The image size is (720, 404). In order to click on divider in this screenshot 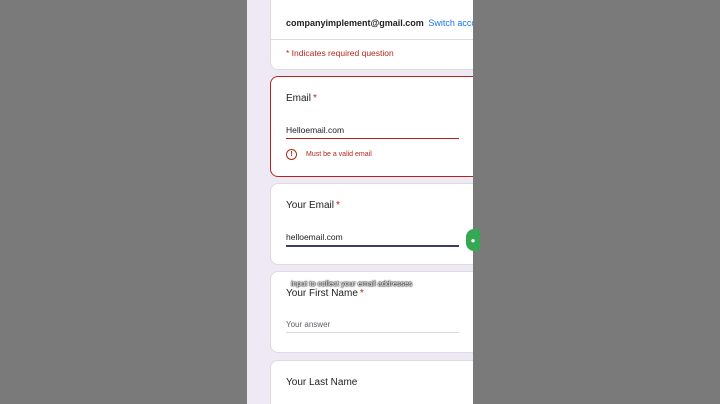, I will do `click(372, 39)`.